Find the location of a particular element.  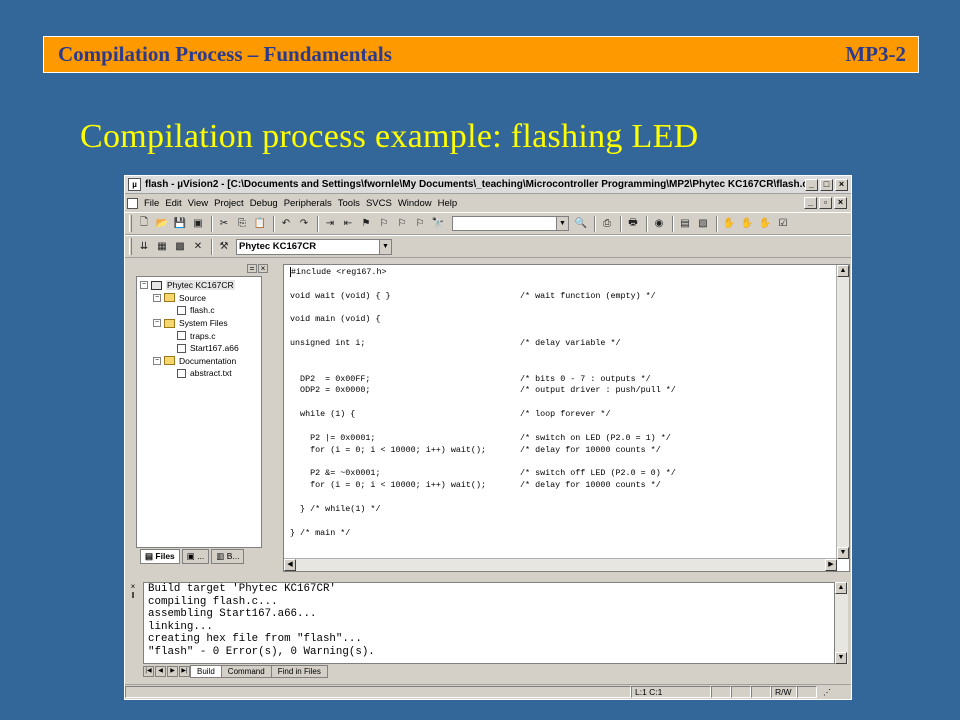

tree-node-group: − Documentation is located at coordinates (199, 361).